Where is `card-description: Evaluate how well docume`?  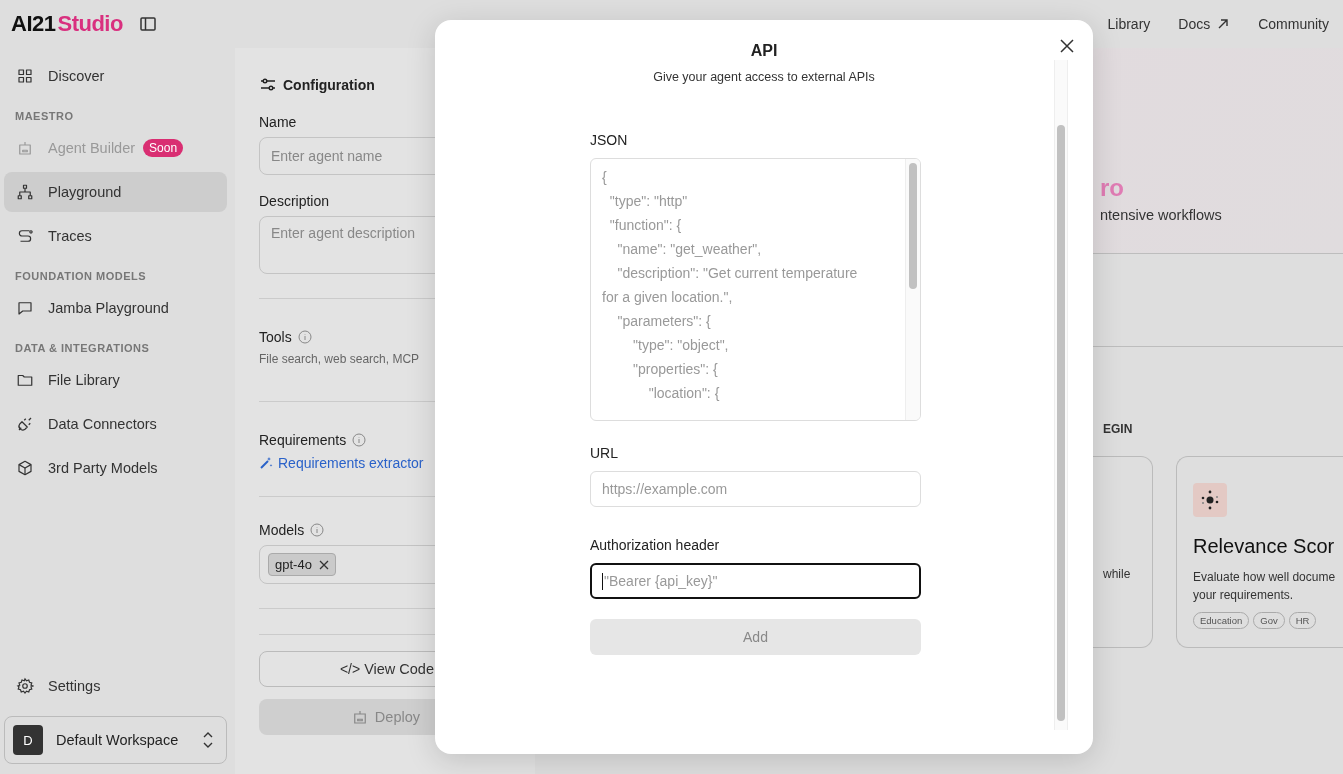 card-description: Evaluate how well docume is located at coordinates (1265, 577).